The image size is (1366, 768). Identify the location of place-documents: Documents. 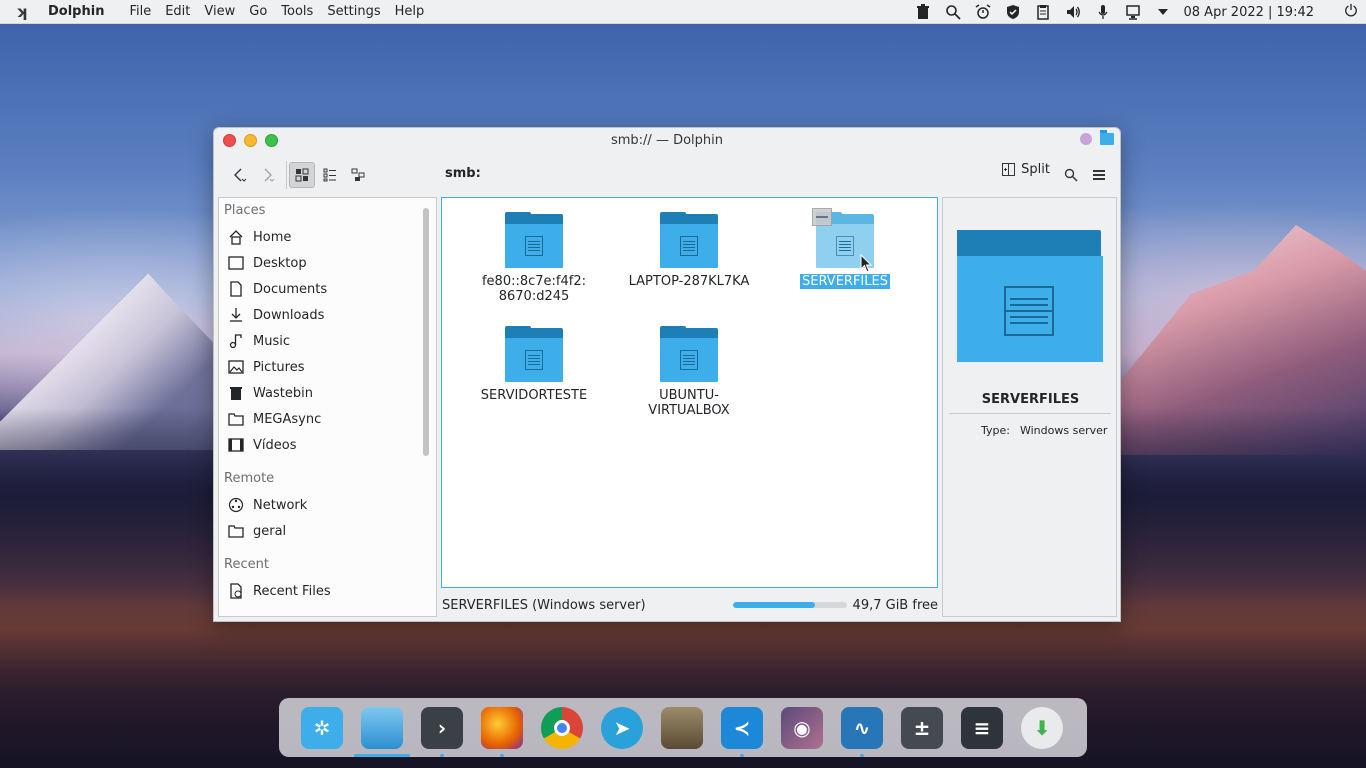
(327, 289).